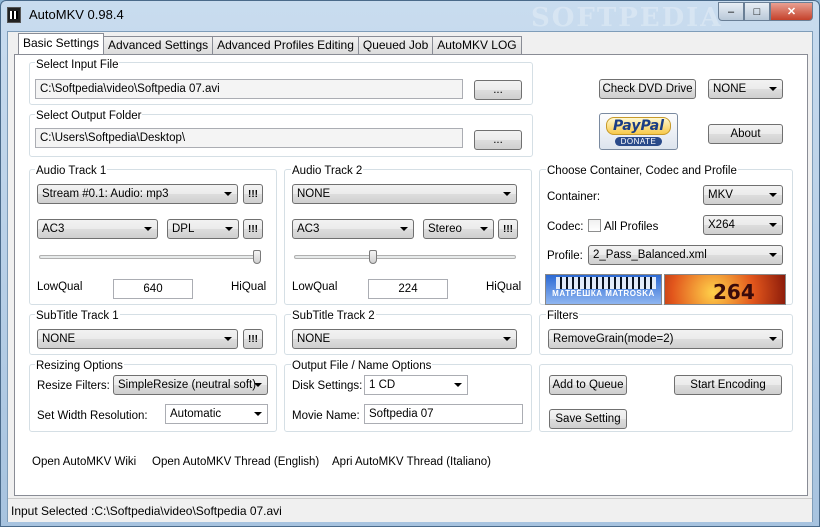 The height and width of the screenshot is (527, 820). I want to click on audio-1-stream-select: Stream #0.1: Audio: mp3, so click(137, 194).